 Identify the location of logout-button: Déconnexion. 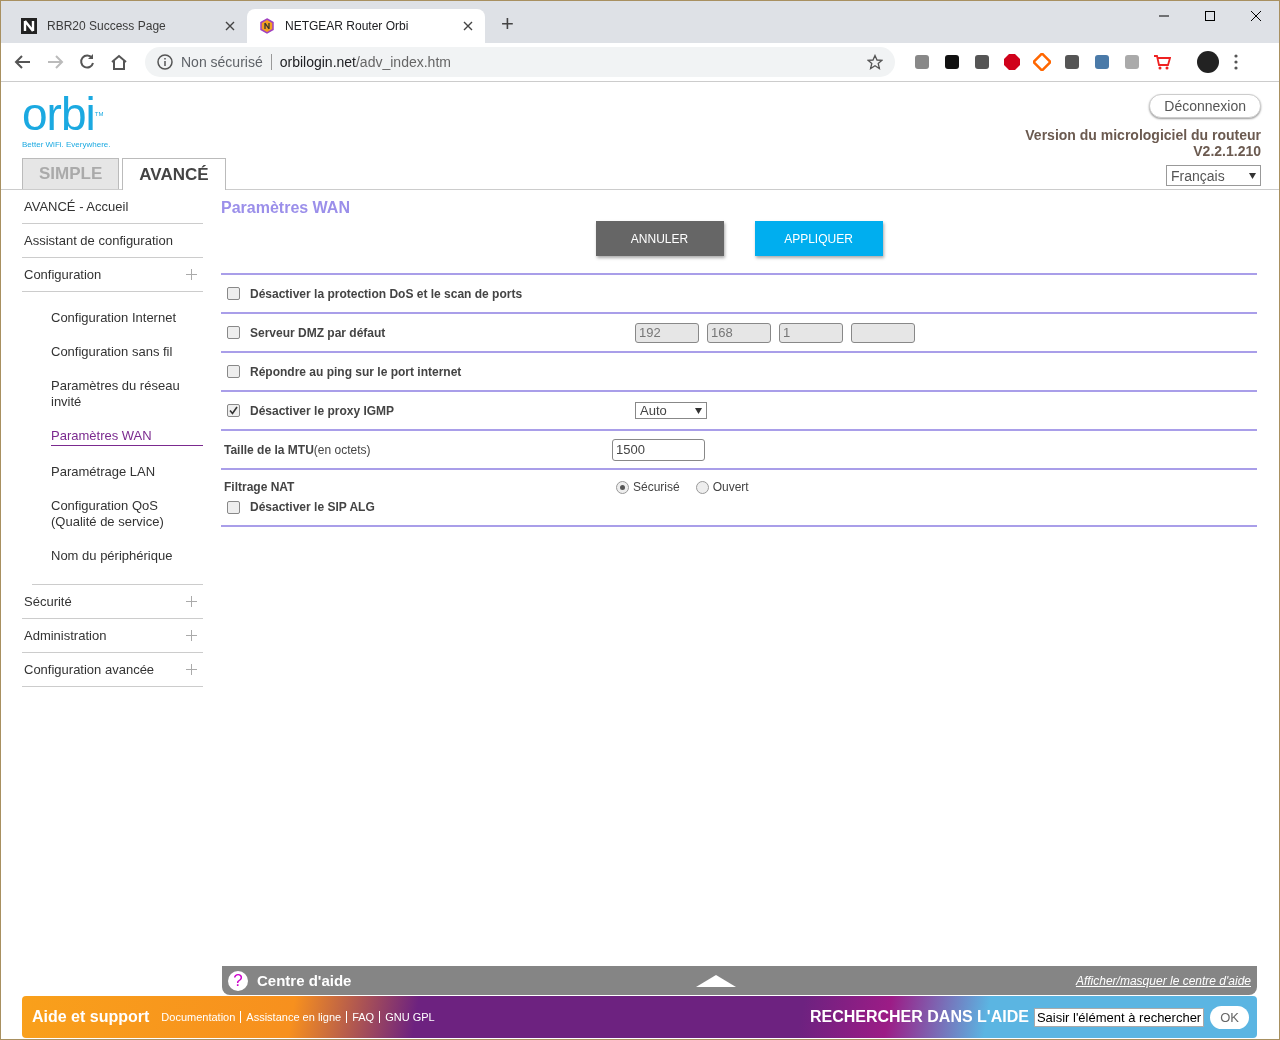
(1205, 106).